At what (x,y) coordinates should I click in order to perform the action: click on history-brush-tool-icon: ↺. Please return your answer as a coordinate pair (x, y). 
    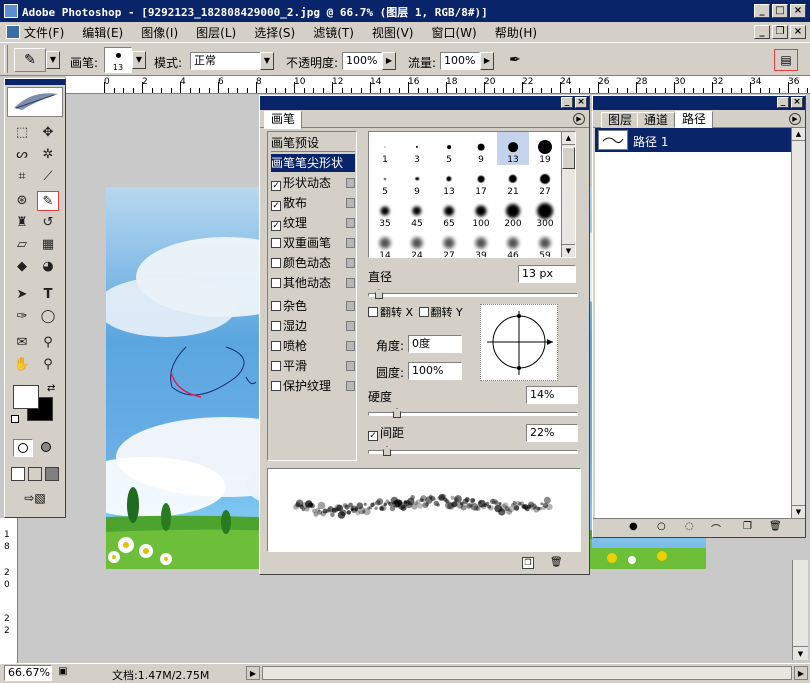
    Looking at the image, I should click on (48, 223).